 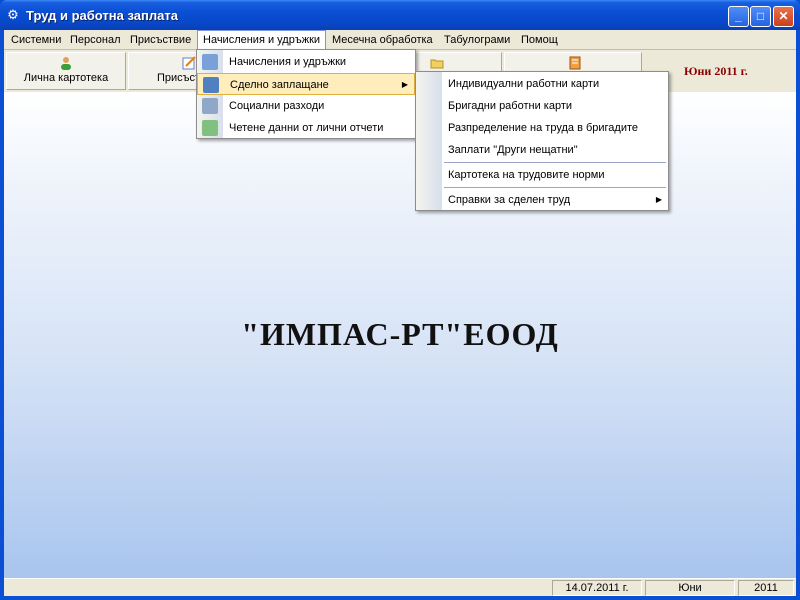 I want to click on title-bar: ⚙ Труд и работна заплата _ □ ✕, so click(x=400, y=15).